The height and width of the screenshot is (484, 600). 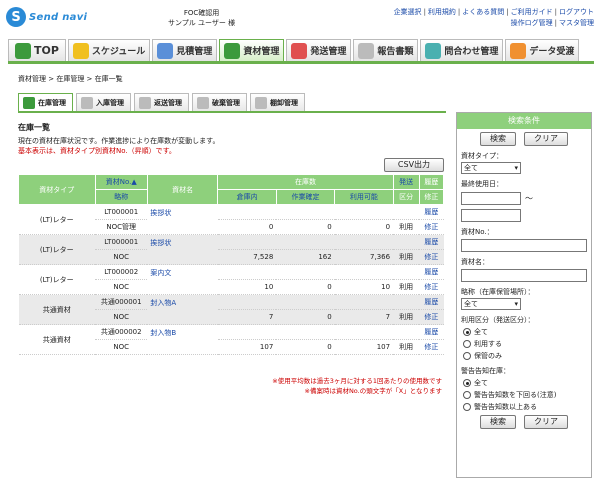 I want to click on search-button-bottom: 検索, so click(x=498, y=422).